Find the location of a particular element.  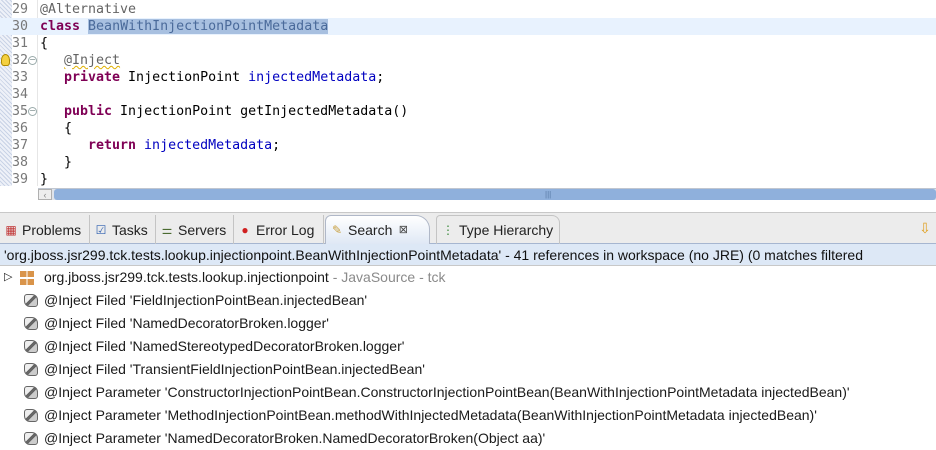

line-number: 37 is located at coordinates (20, 145).